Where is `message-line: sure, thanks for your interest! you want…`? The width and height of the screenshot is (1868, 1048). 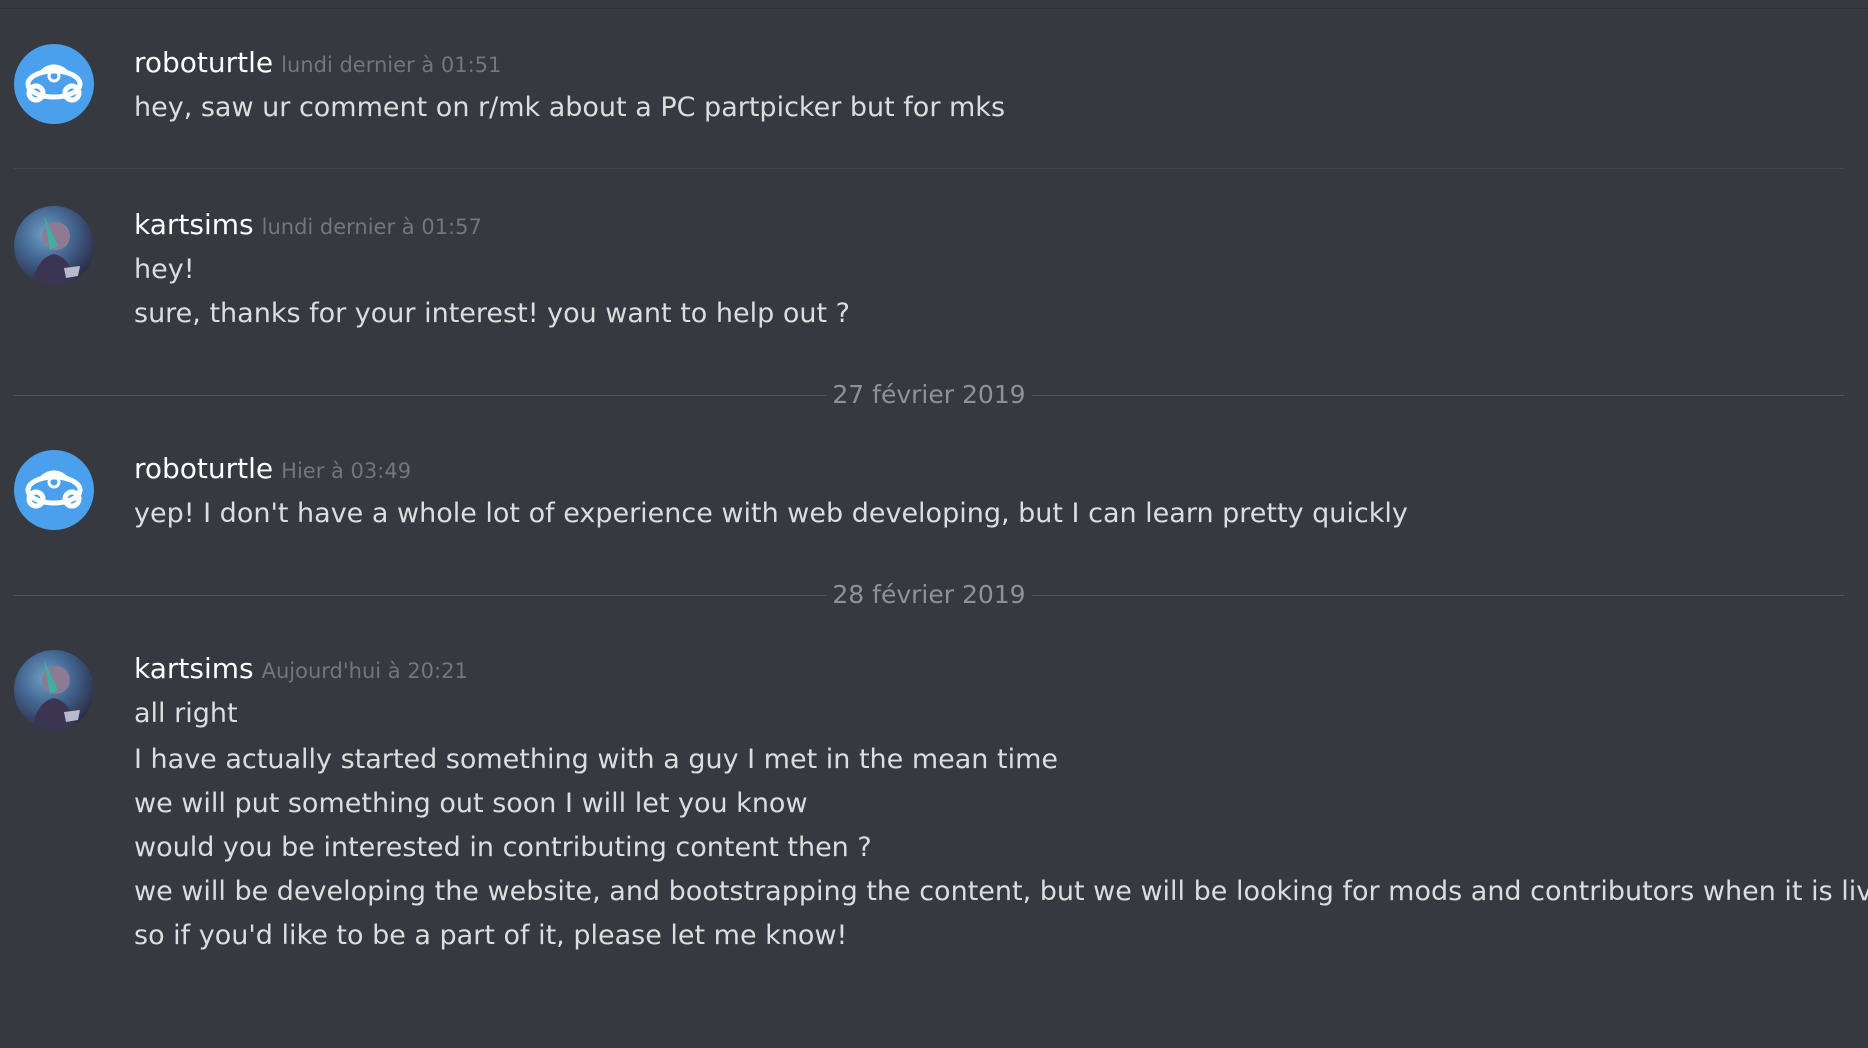
message-line: sure, thanks for your interest! you want… is located at coordinates (492, 313).